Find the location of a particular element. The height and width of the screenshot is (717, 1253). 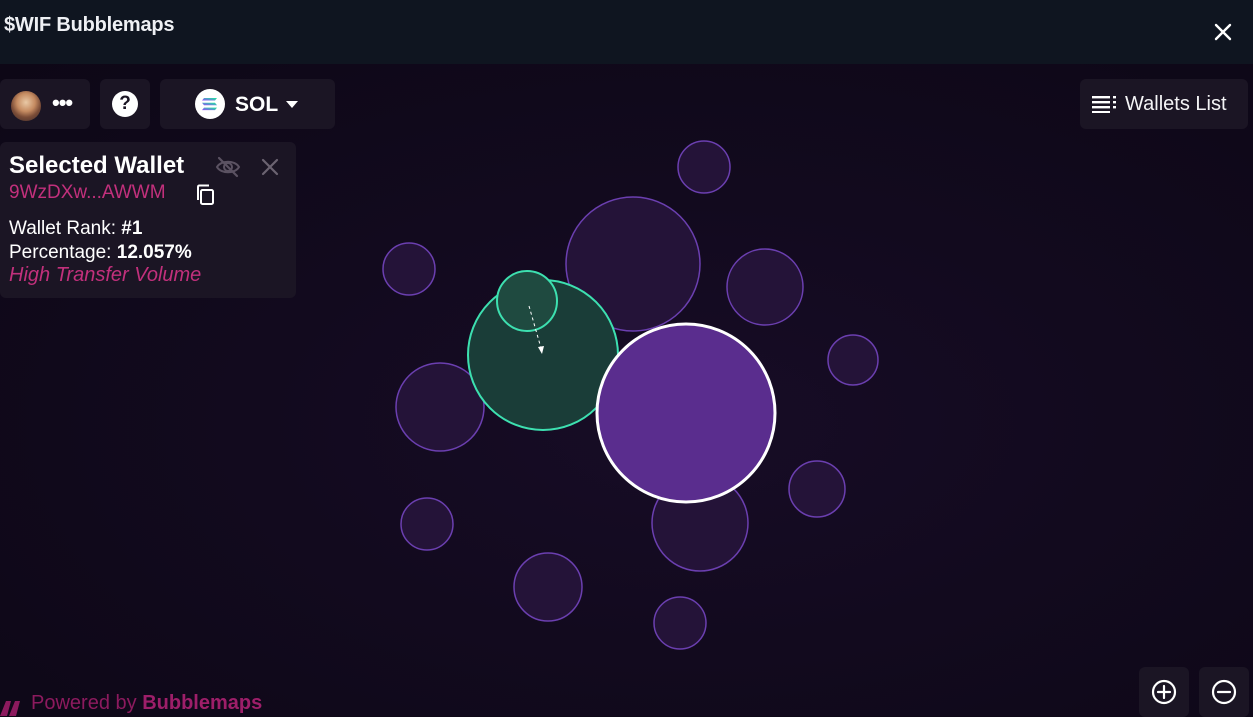

chain-selector: SOL is located at coordinates (247, 104).